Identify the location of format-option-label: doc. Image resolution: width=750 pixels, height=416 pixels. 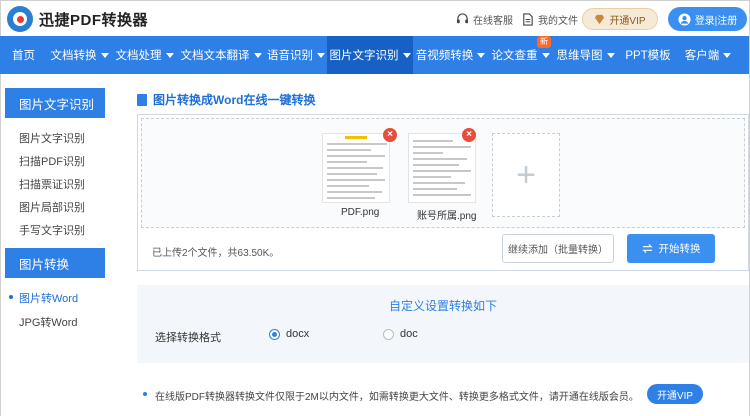
(409, 334).